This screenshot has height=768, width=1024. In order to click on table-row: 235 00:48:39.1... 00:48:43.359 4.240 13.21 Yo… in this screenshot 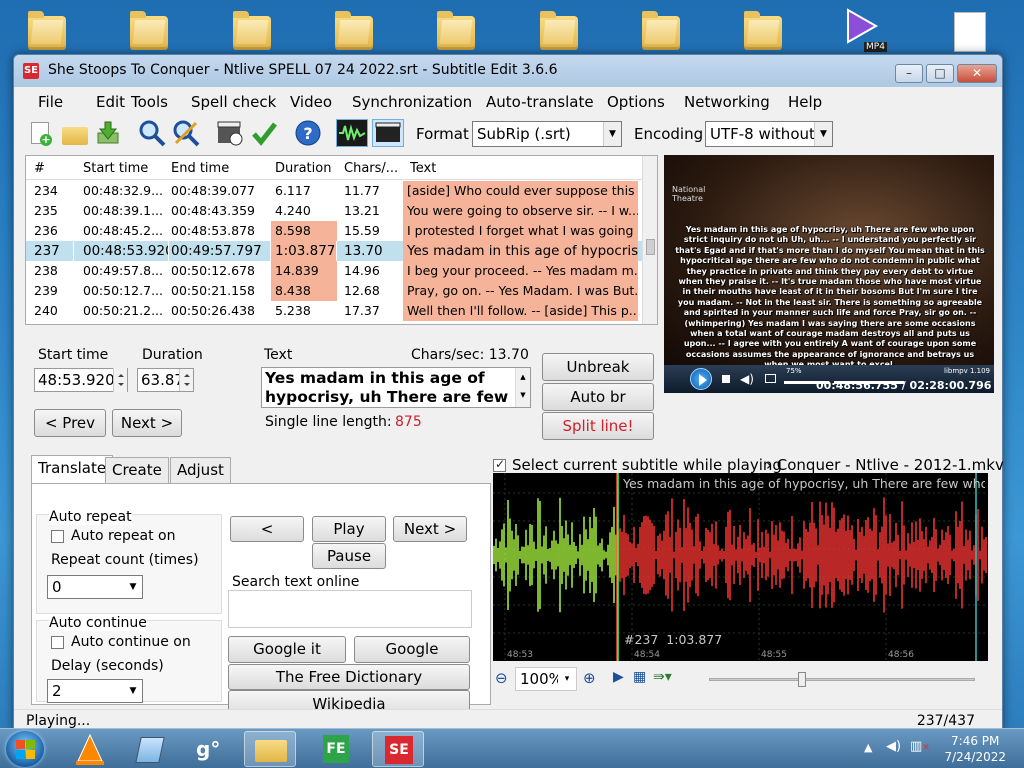, I will do `click(335, 211)`.